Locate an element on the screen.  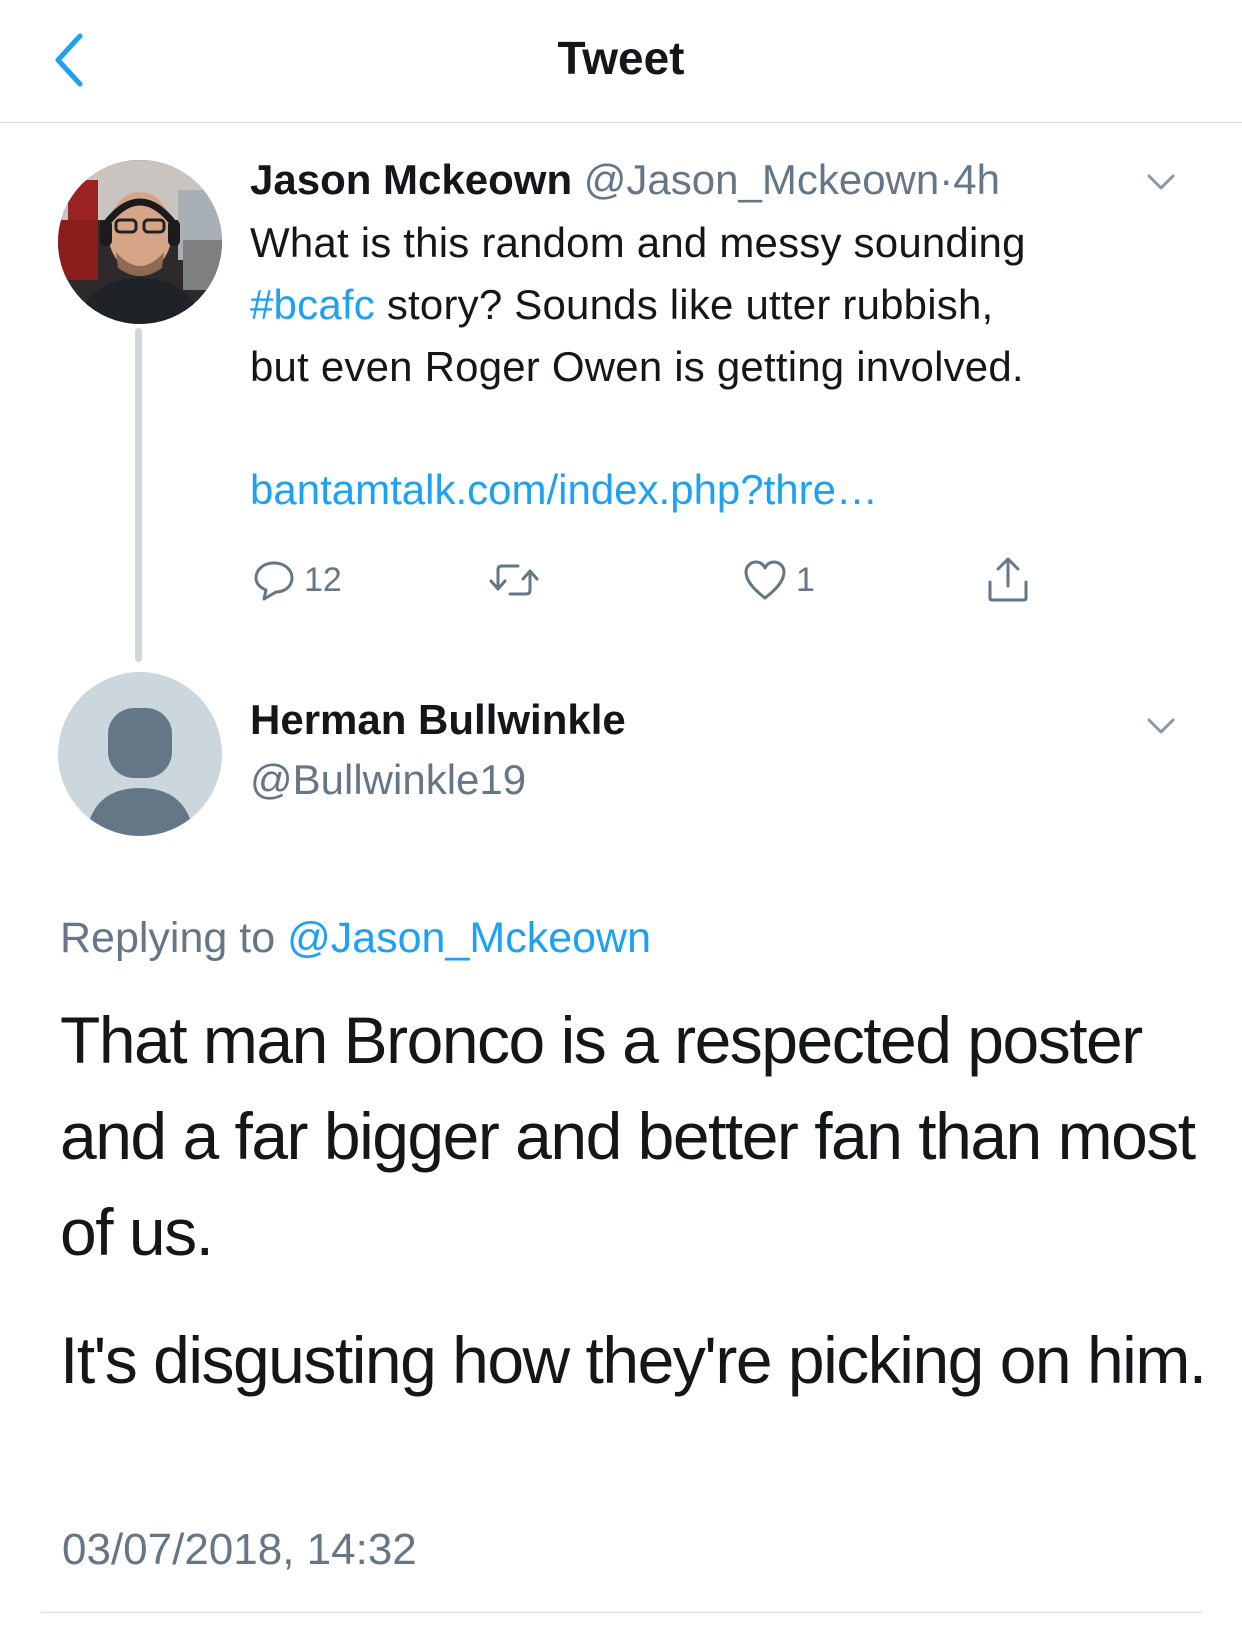
heart-icon is located at coordinates (765, 580).